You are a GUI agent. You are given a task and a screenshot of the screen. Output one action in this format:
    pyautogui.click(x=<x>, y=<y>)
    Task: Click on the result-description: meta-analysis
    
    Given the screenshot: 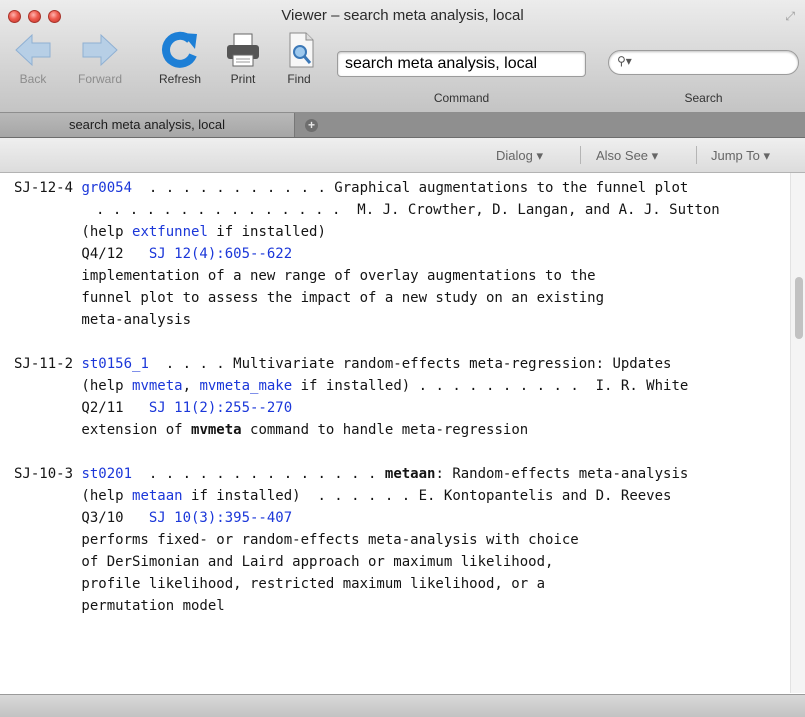 What is the action you would take?
    pyautogui.click(x=103, y=320)
    